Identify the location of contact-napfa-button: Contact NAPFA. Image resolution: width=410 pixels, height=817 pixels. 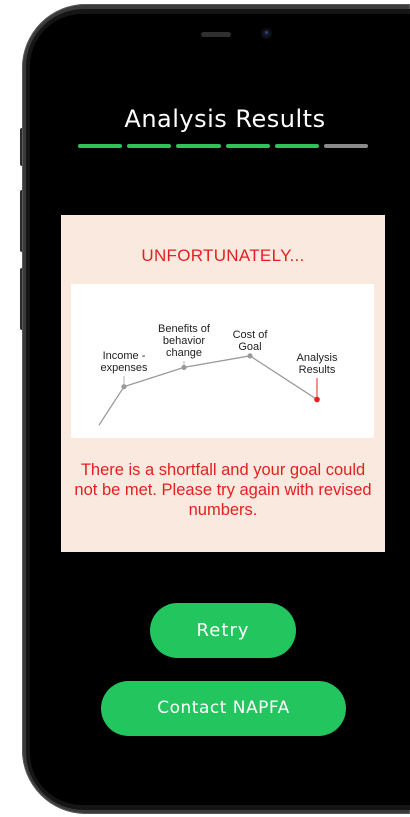
(223, 708).